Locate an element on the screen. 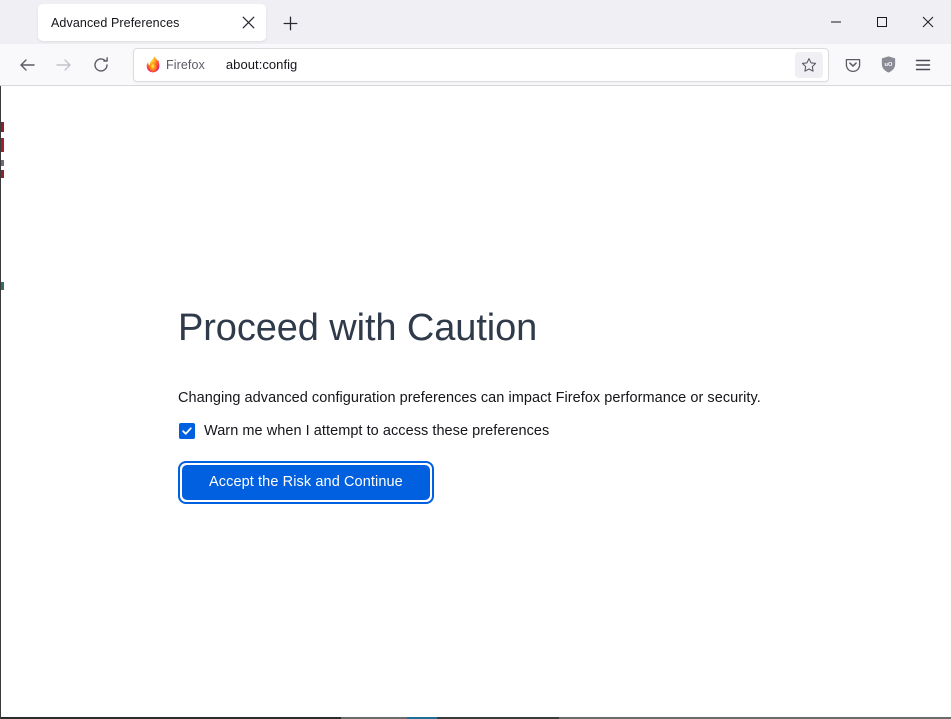  navigation-toolbar: Firefox about:config uO is located at coordinates (475, 65).